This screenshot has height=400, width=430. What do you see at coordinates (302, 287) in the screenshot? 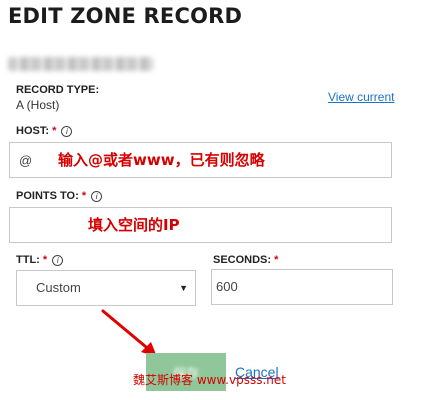
I see `seconds-input: 600` at bounding box center [302, 287].